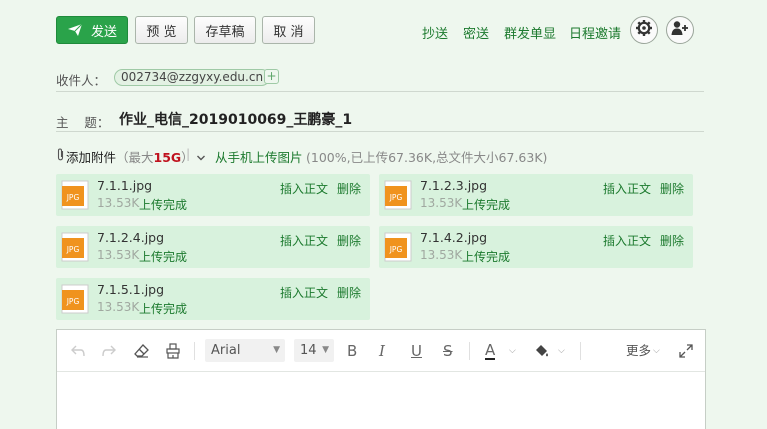 The width and height of the screenshot is (767, 429). Describe the element at coordinates (448, 351) in the screenshot. I see `strikethrough-button: S` at that location.